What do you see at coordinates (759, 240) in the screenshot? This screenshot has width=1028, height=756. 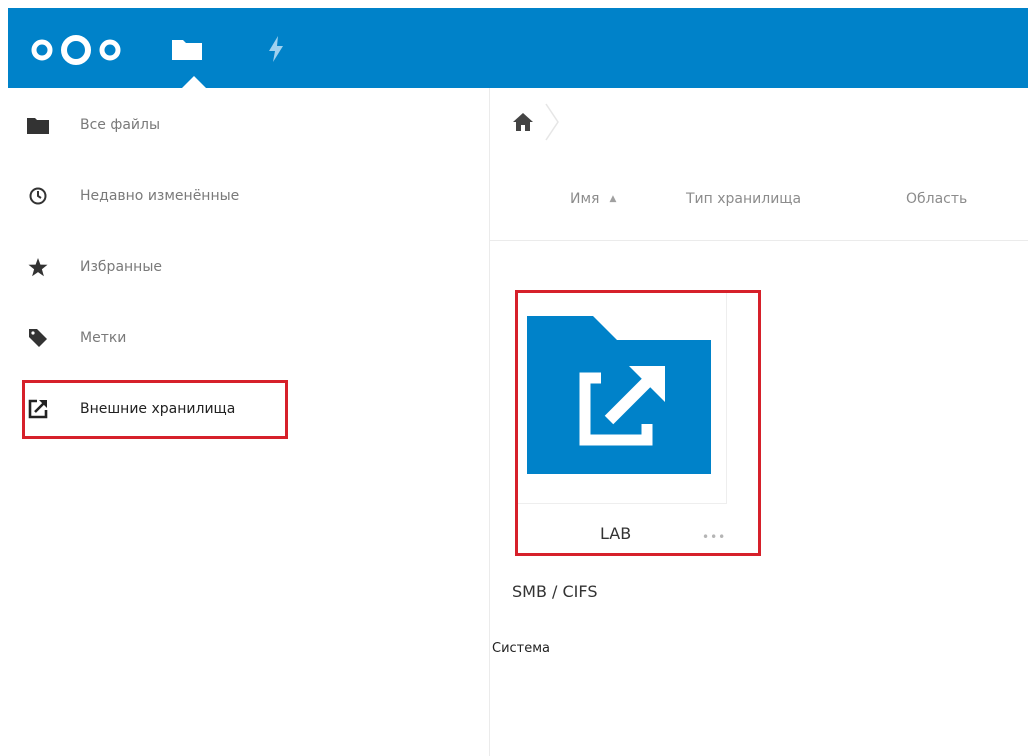 I see `divider` at bounding box center [759, 240].